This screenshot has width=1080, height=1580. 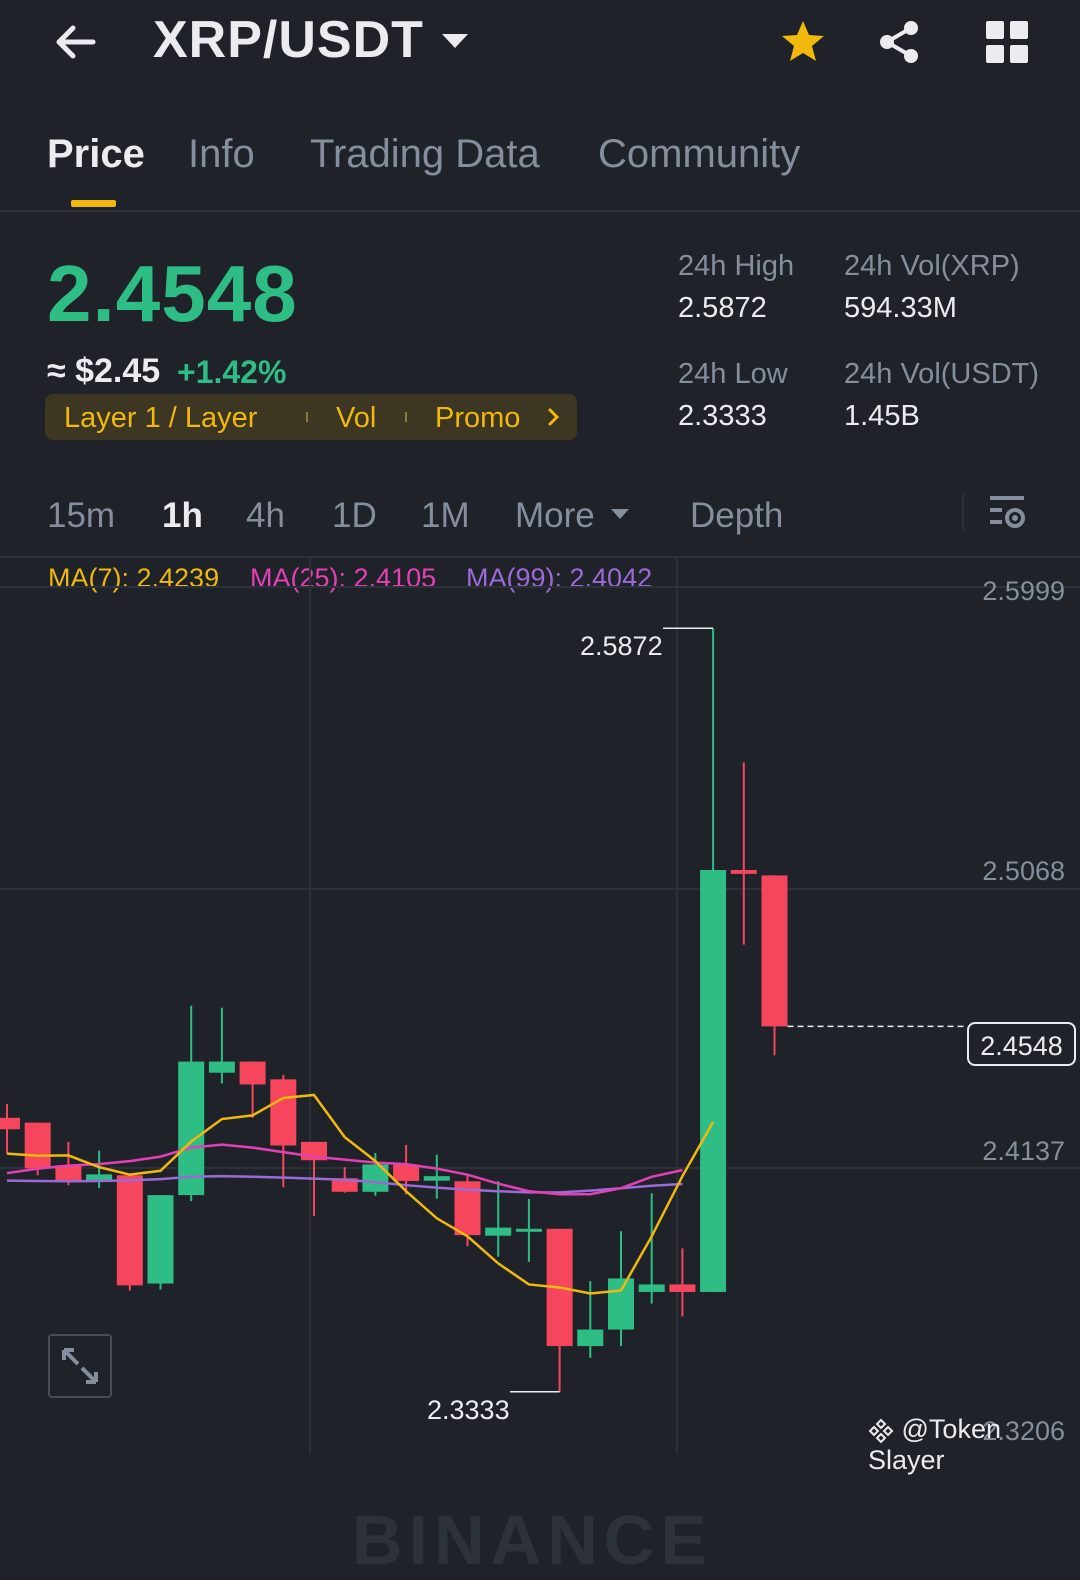 What do you see at coordinates (963, 512) in the screenshot?
I see `interval-divider` at bounding box center [963, 512].